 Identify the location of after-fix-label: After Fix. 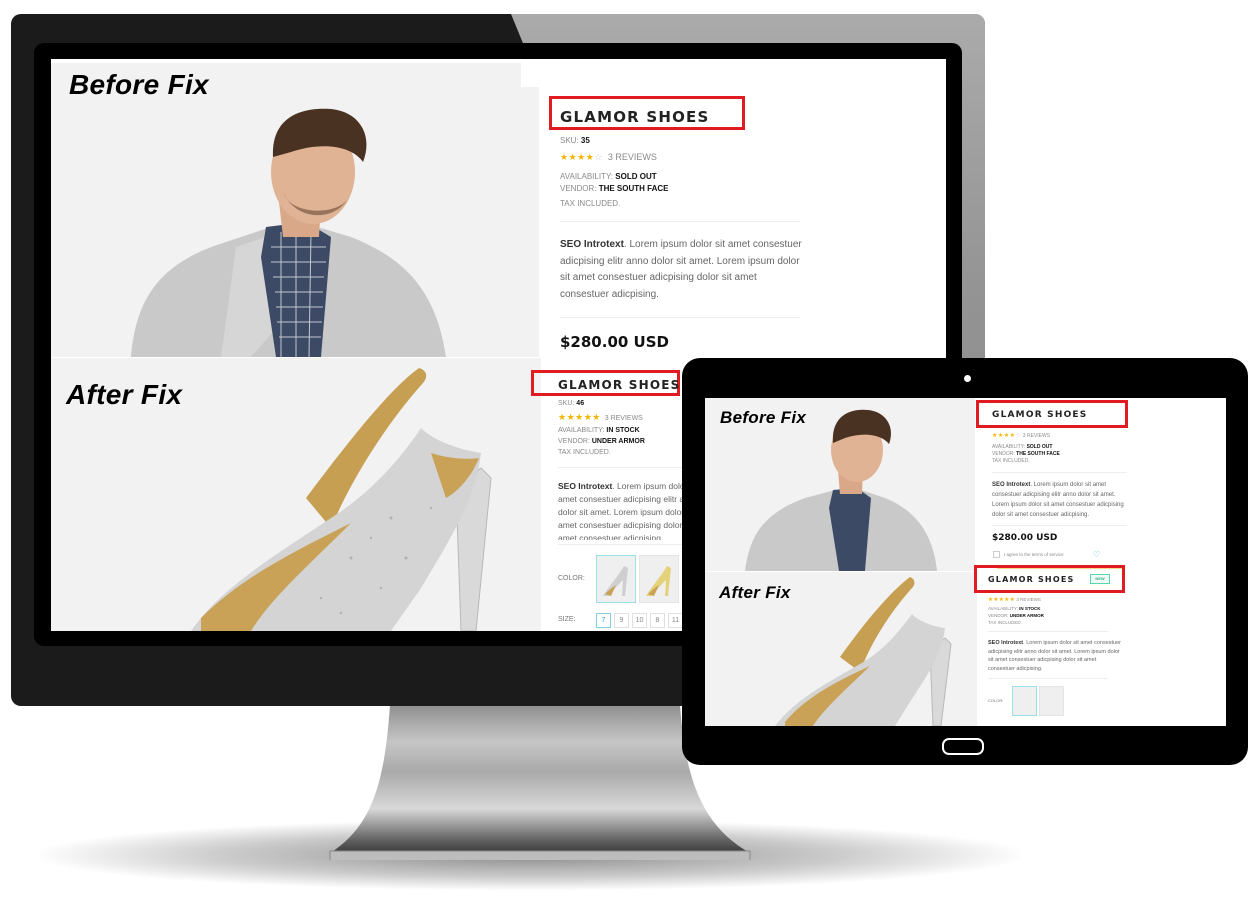
(124, 394).